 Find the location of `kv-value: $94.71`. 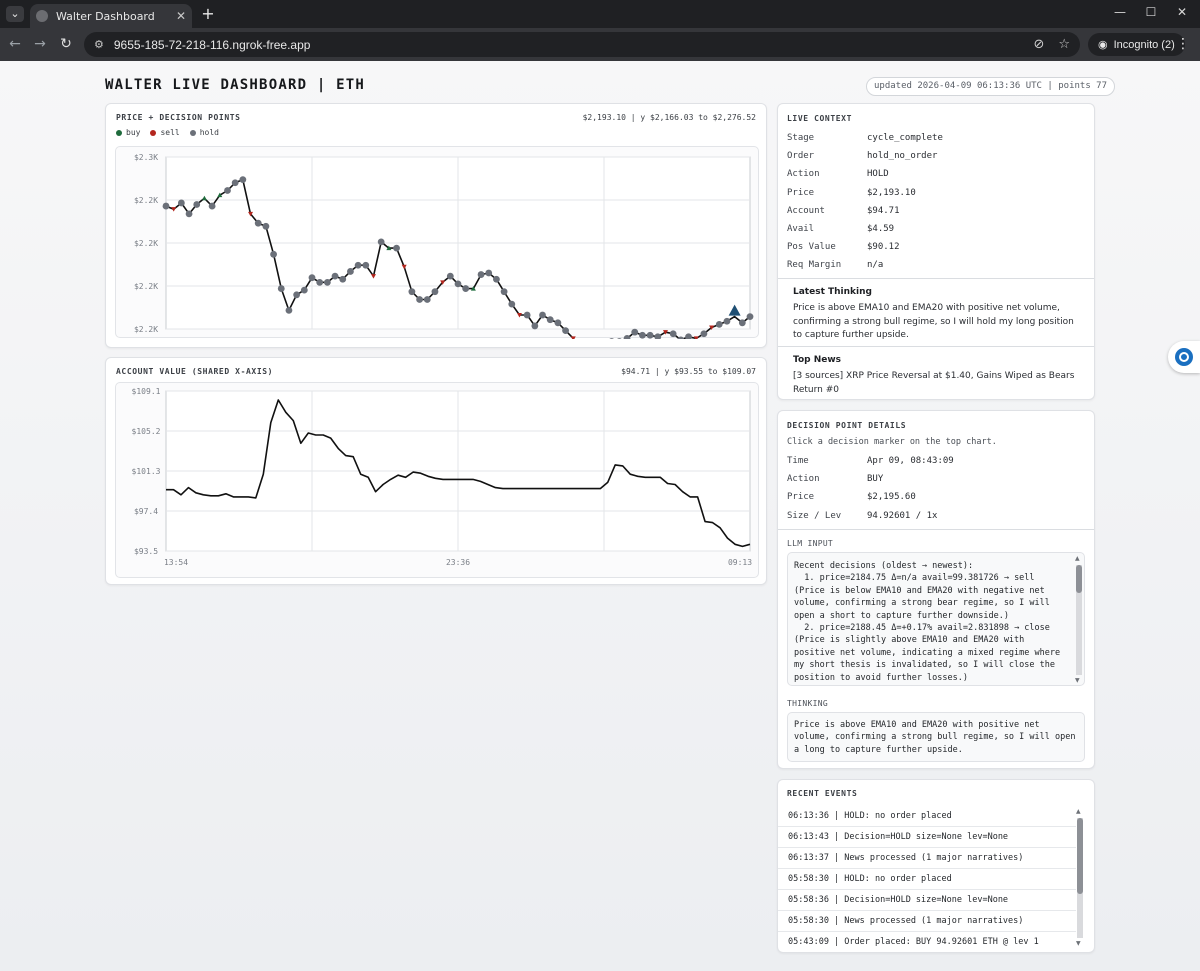

kv-value: $94.71 is located at coordinates (883, 210).